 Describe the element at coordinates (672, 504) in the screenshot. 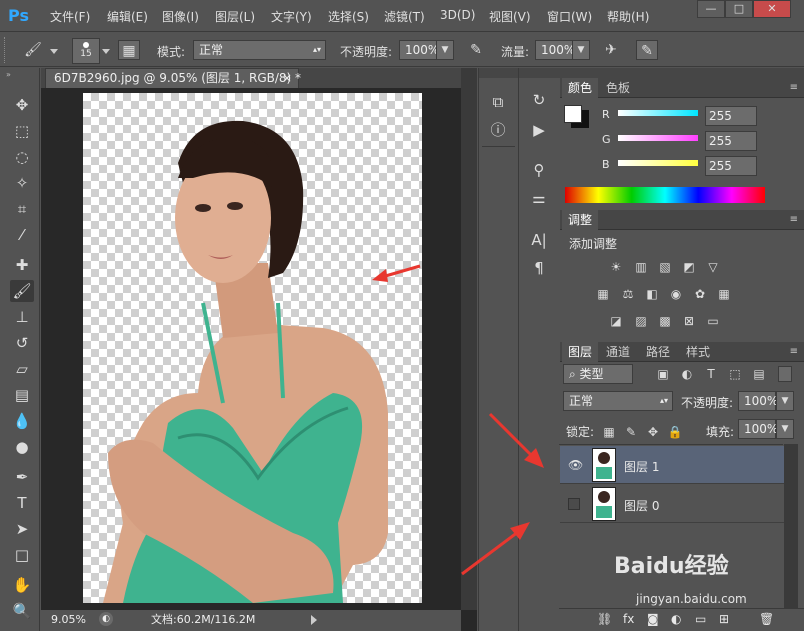

I see `layer-row-0: 图层 0` at that location.